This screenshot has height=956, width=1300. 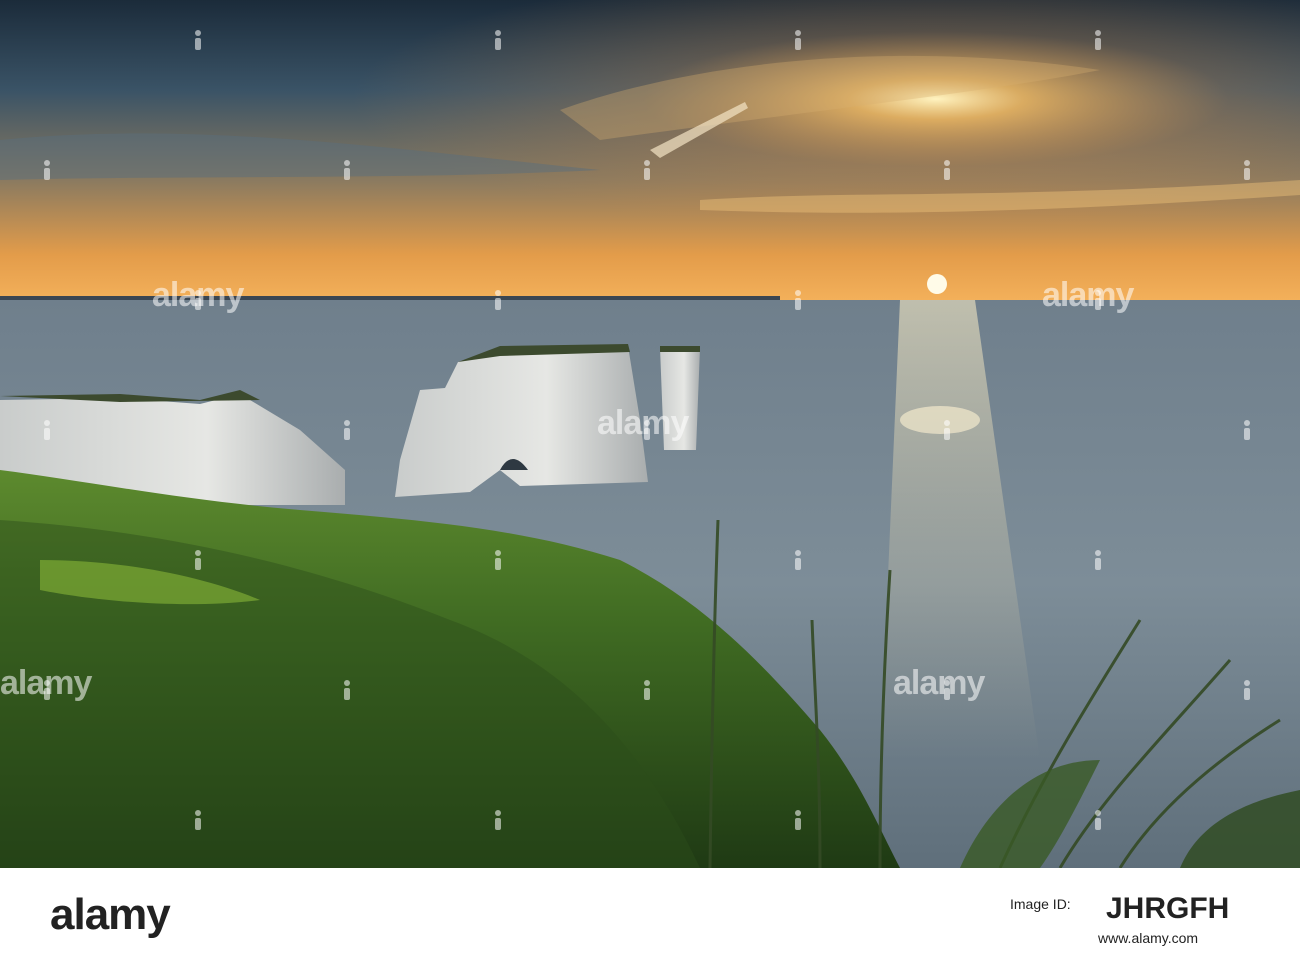 What do you see at coordinates (110, 914) in the screenshot?
I see `alamy-logo: alamy` at bounding box center [110, 914].